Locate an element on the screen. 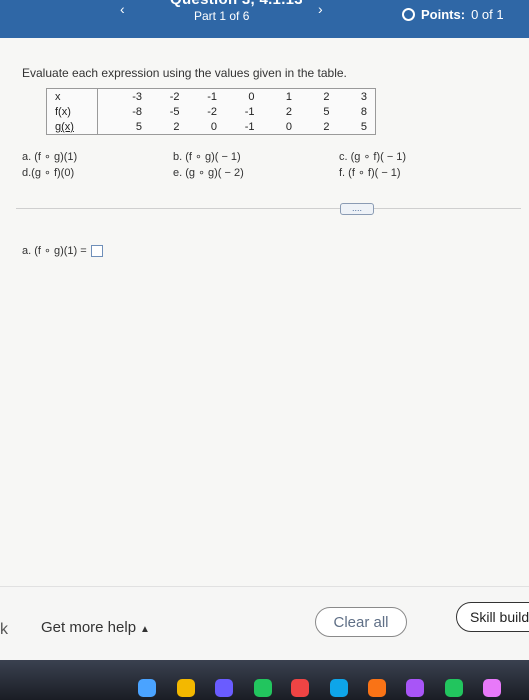  table-row: g(x) 5 2 0 -1 0 2 5 is located at coordinates (212, 128).